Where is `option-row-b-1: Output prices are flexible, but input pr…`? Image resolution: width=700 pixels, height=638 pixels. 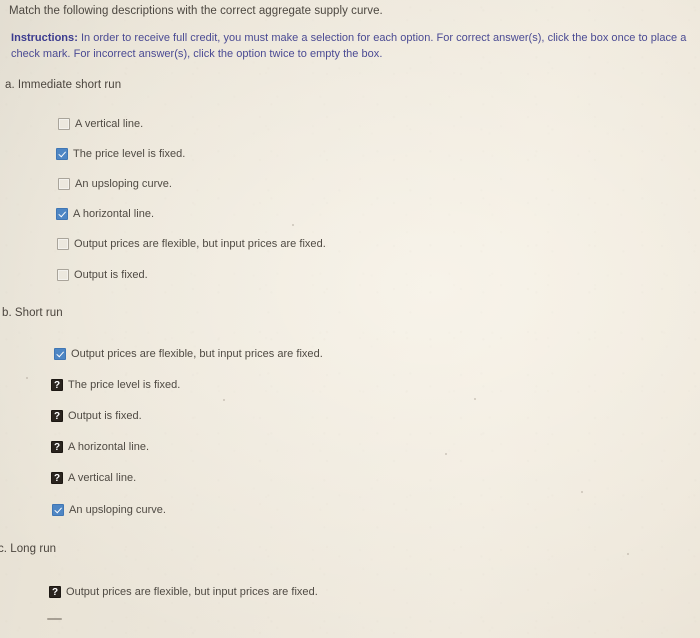
option-row-b-1: Output prices are flexible, but input pr… is located at coordinates (188, 354).